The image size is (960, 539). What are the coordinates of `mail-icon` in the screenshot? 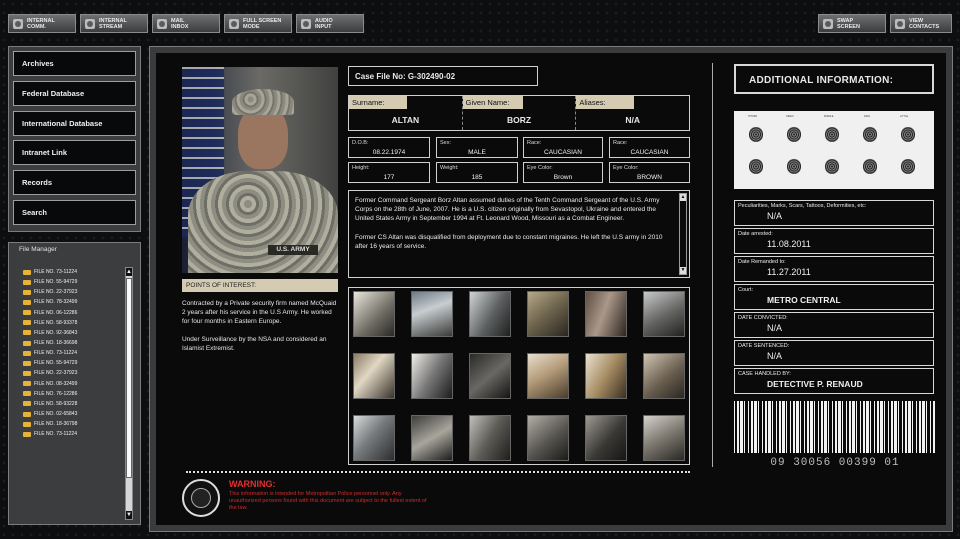 It's located at (162, 23).